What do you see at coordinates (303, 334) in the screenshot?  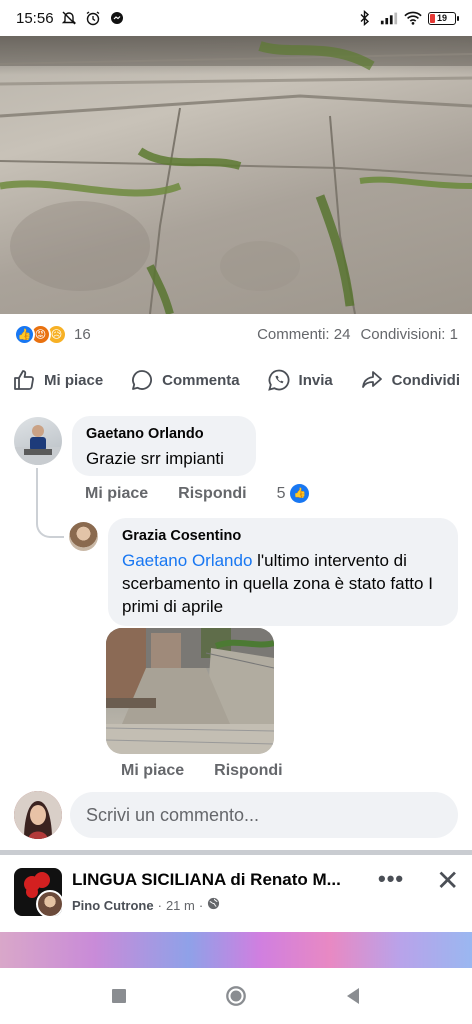 I see `comments-count: Commenti: 24` at bounding box center [303, 334].